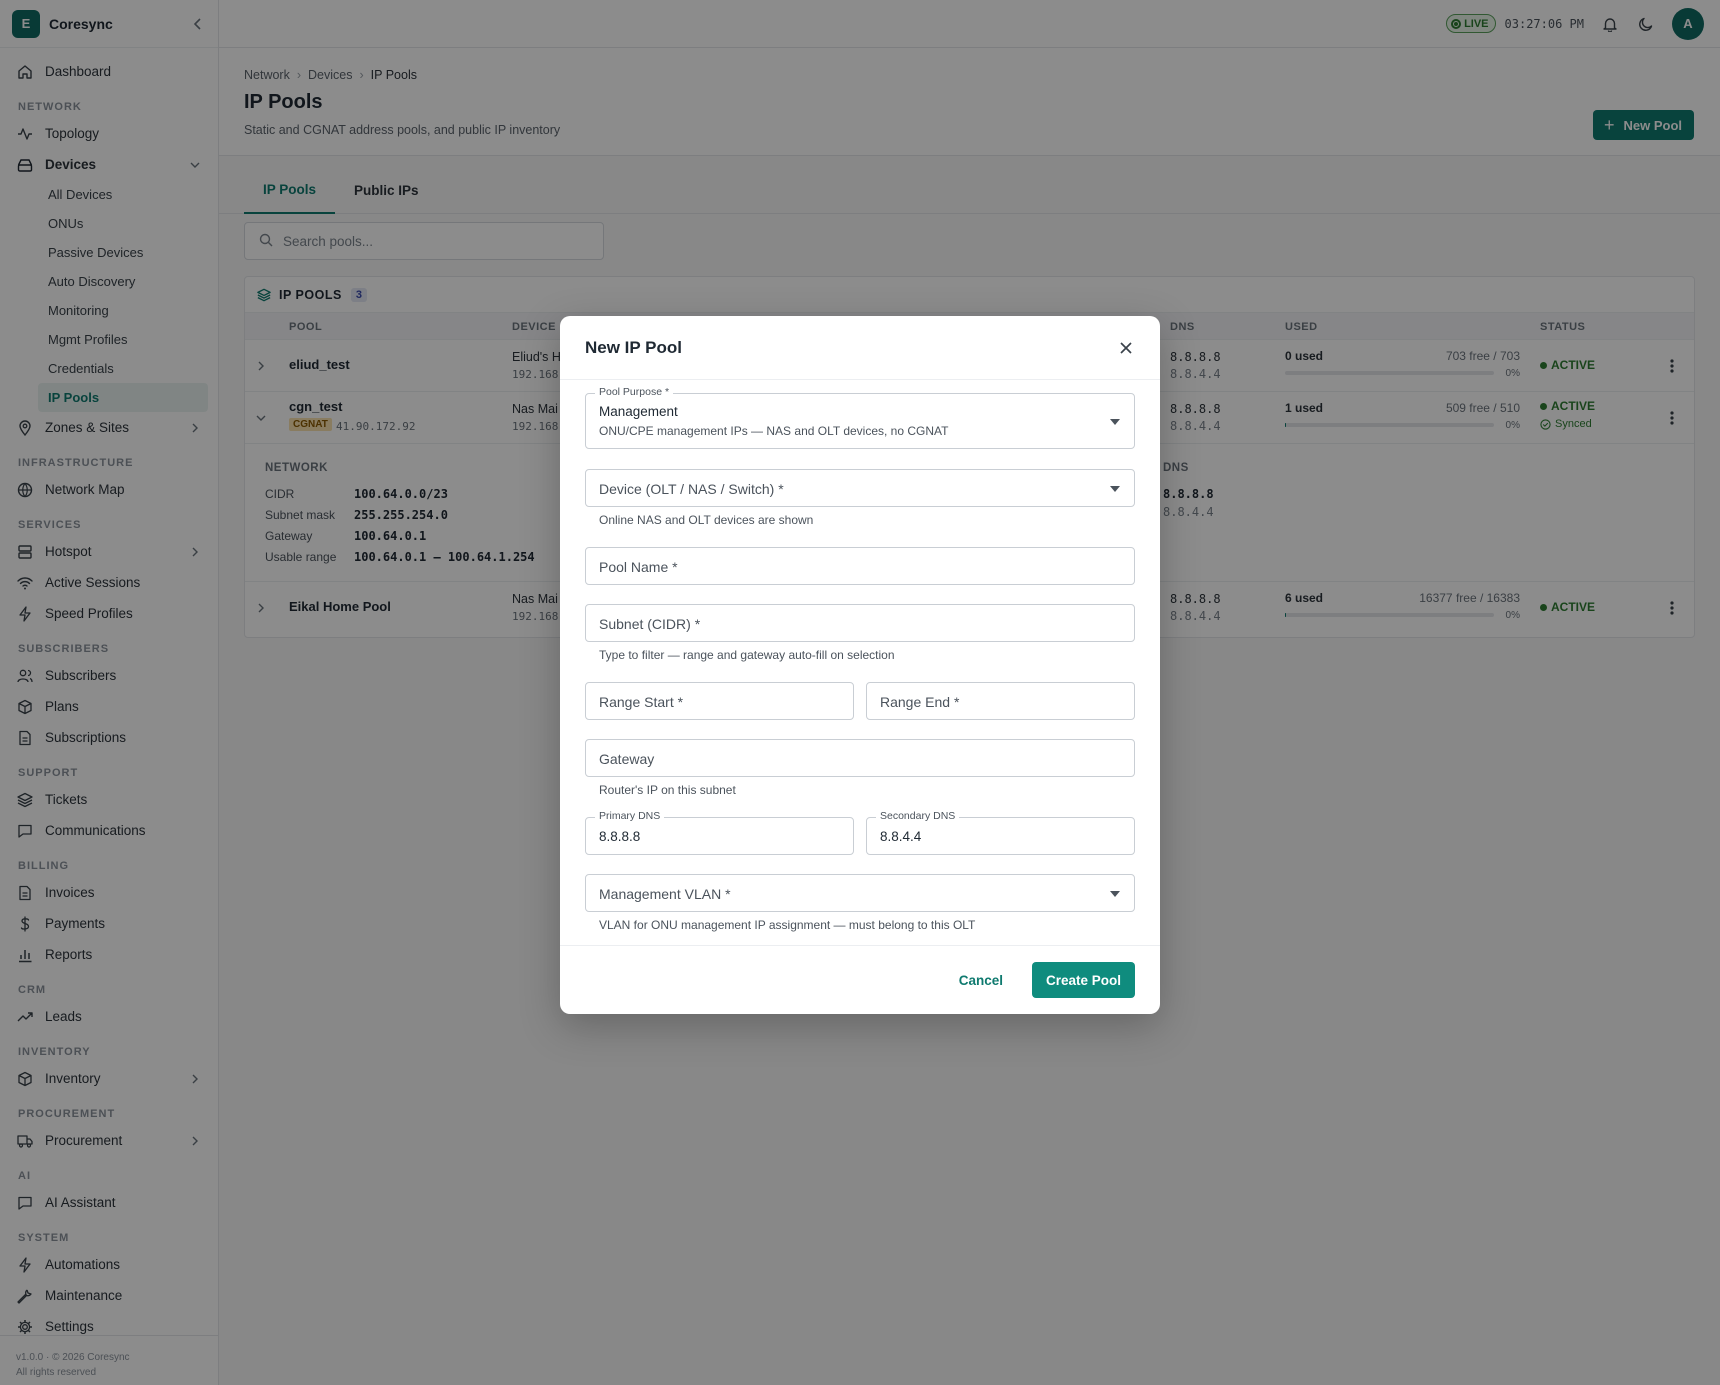  Describe the element at coordinates (627, 759) in the screenshot. I see `gateway-placeholder: Gateway` at that location.